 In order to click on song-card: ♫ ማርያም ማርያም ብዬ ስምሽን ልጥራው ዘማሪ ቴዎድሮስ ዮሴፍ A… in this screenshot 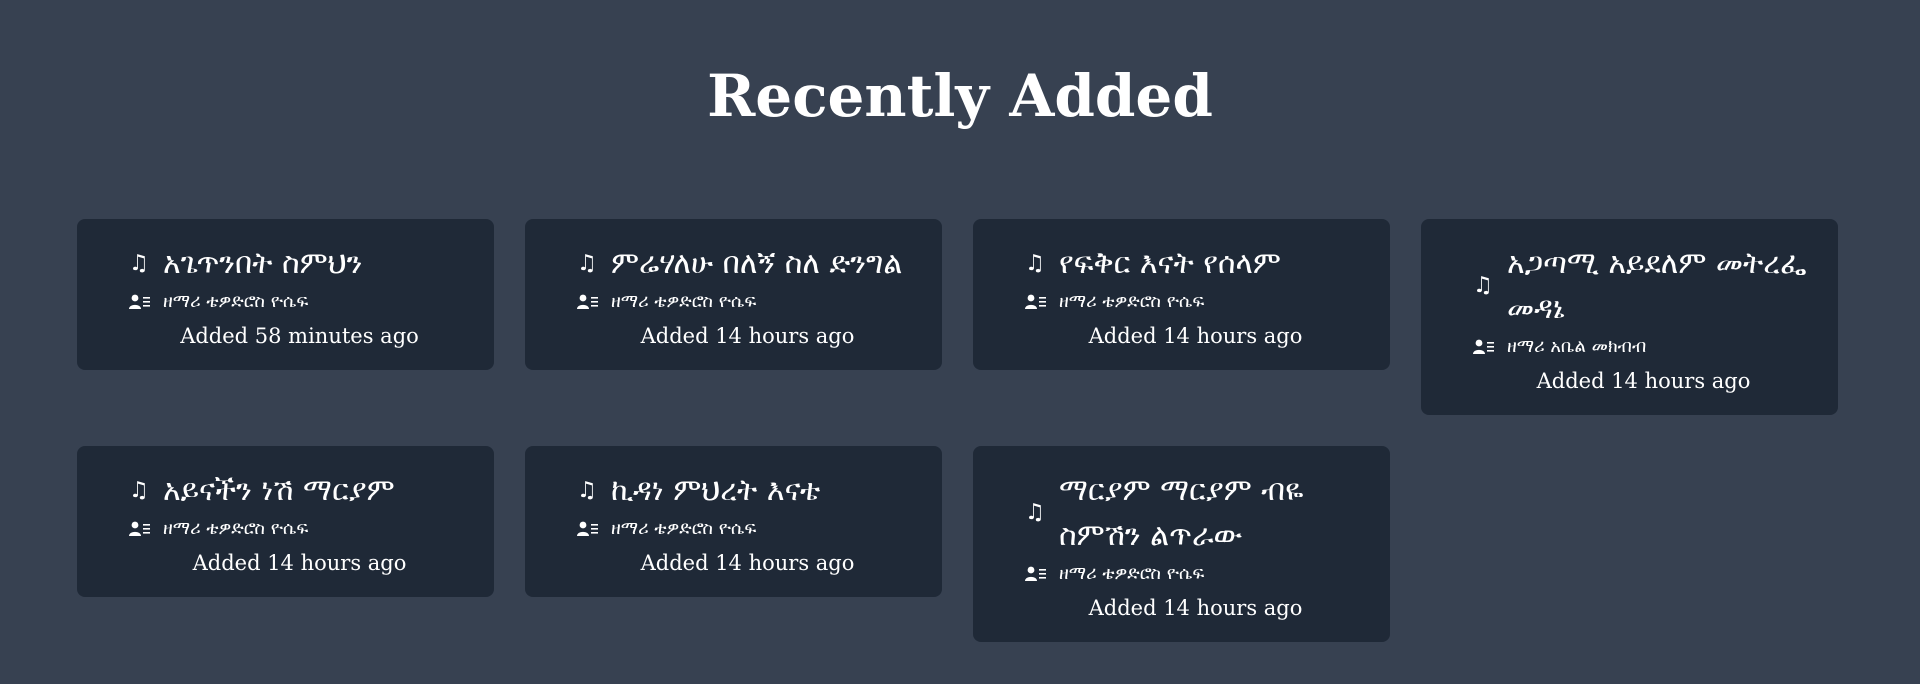, I will do `click(1181, 544)`.